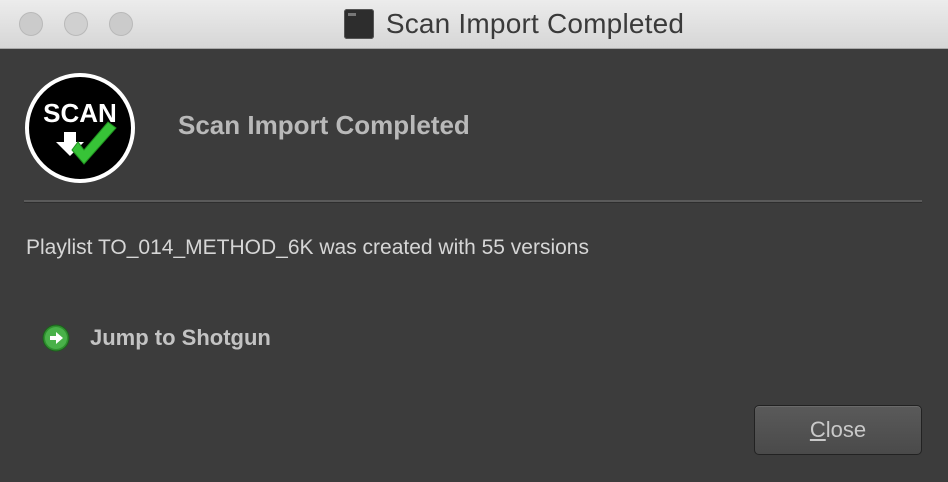 Image resolution: width=948 pixels, height=482 pixels. I want to click on header-title: Scan Import Completed, so click(324, 125).